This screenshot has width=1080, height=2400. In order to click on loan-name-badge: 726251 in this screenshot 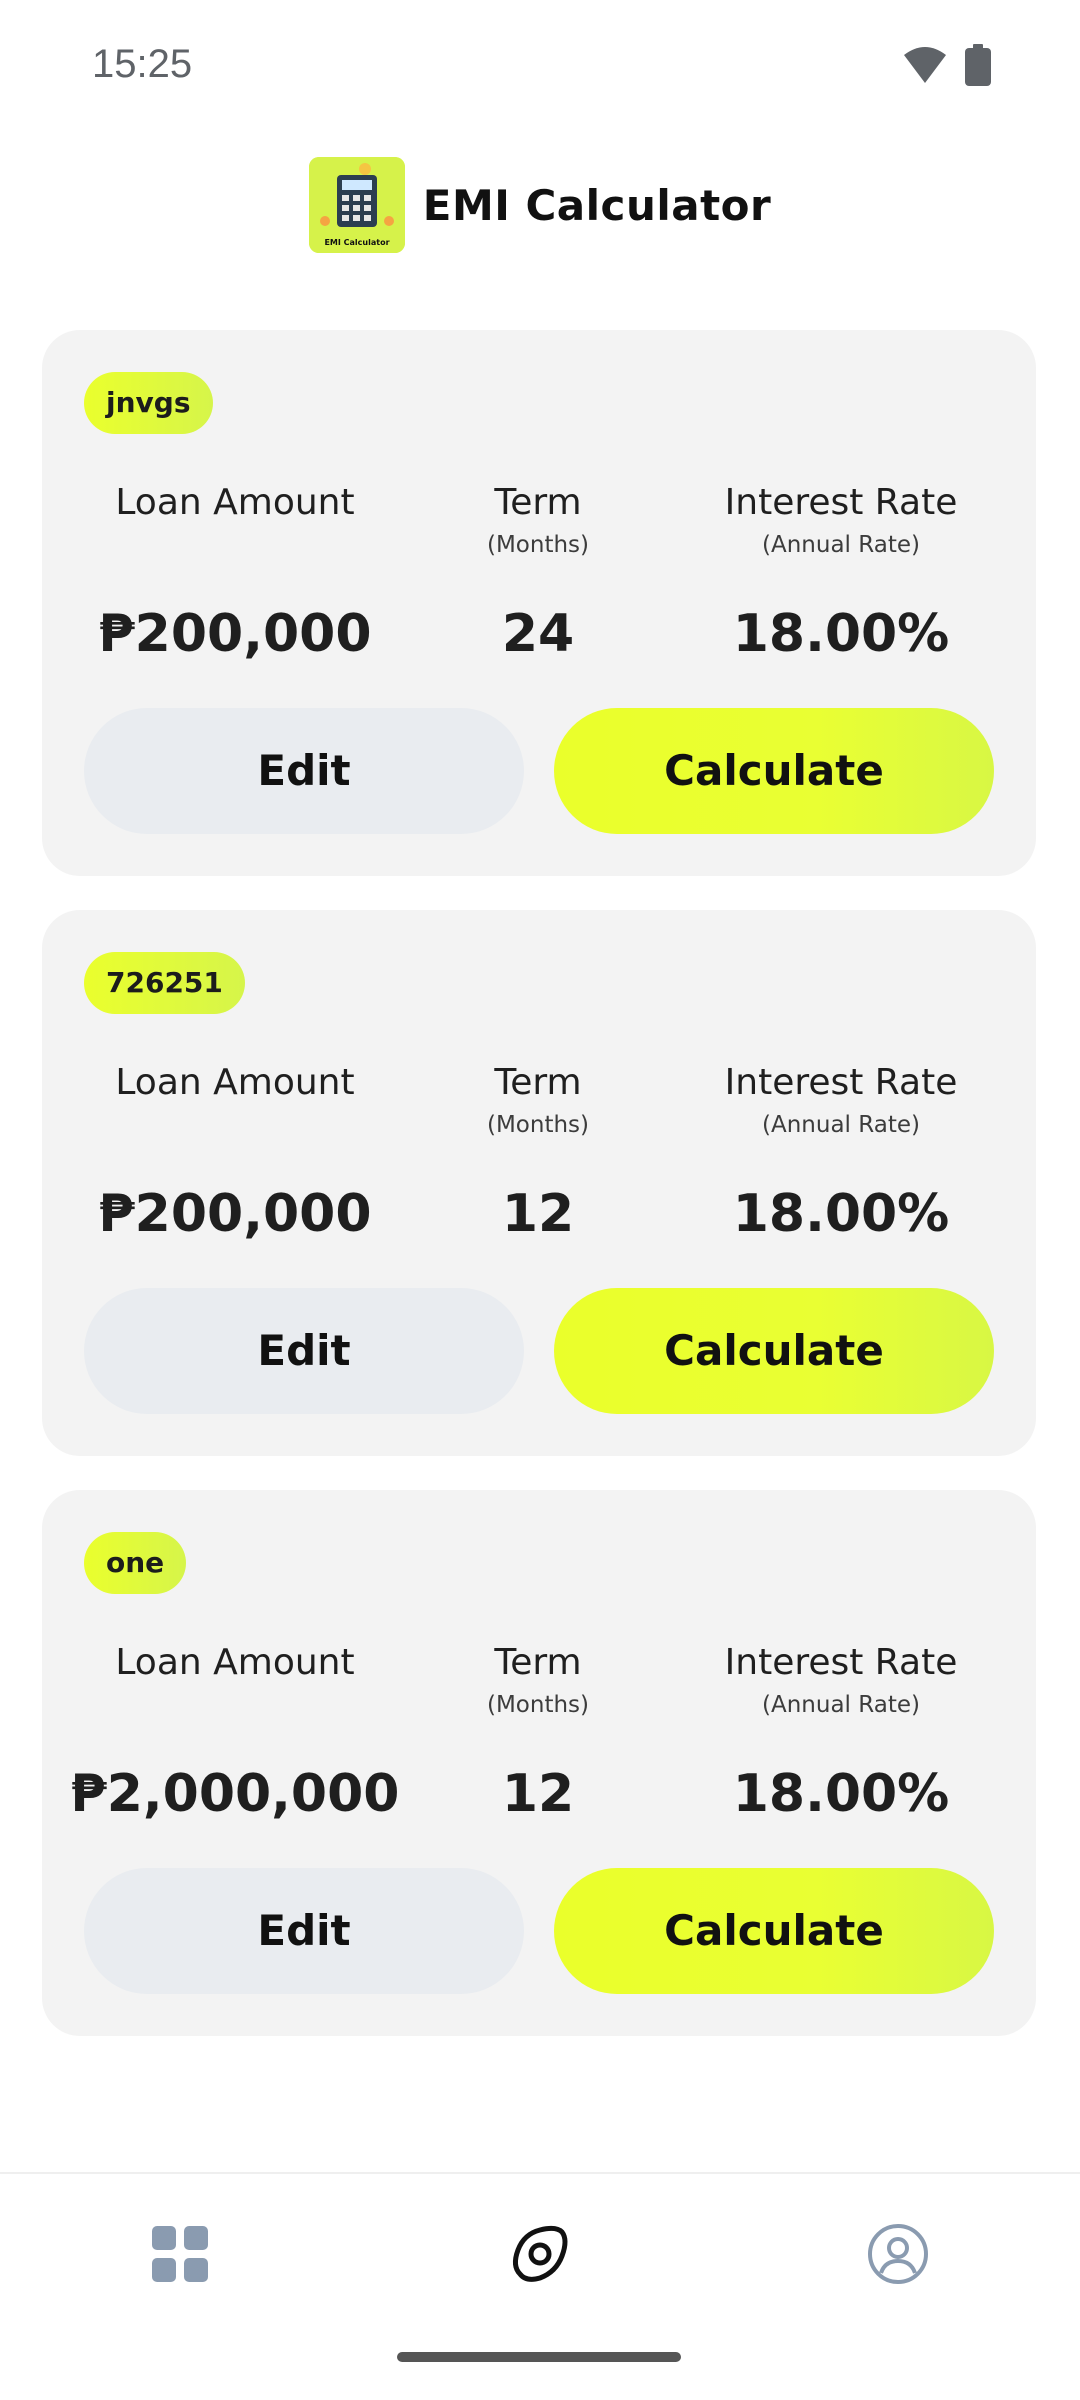, I will do `click(164, 983)`.